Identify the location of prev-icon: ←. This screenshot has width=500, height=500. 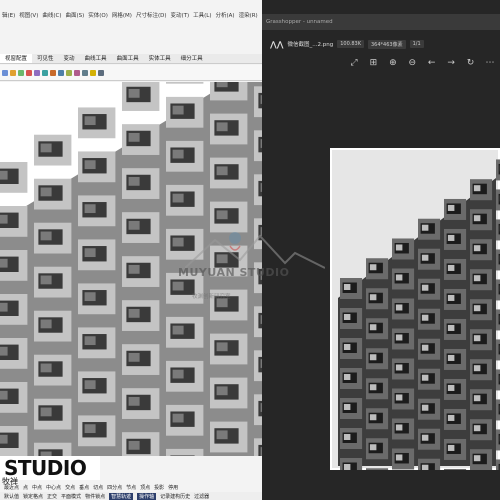
(432, 63).